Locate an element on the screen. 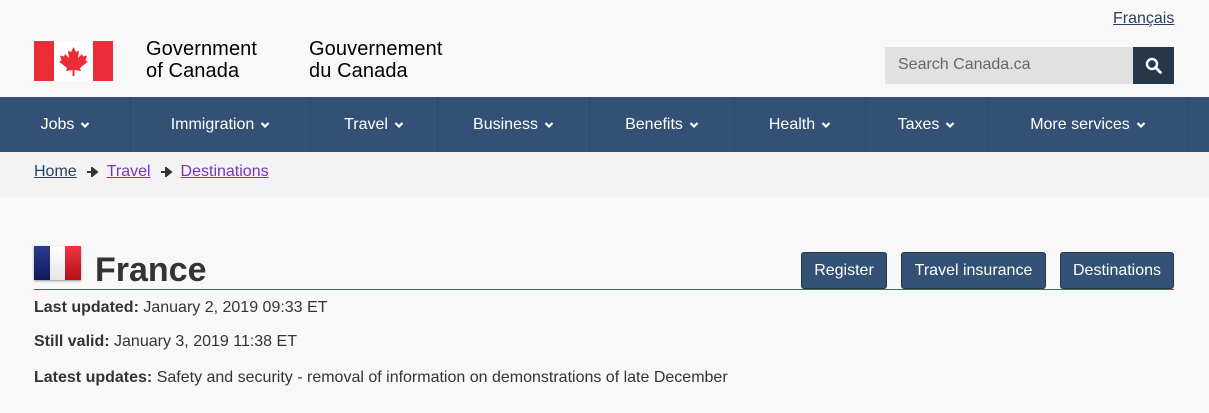 This screenshot has width=1209, height=413. menu-item-travel: Travel is located at coordinates (374, 124).